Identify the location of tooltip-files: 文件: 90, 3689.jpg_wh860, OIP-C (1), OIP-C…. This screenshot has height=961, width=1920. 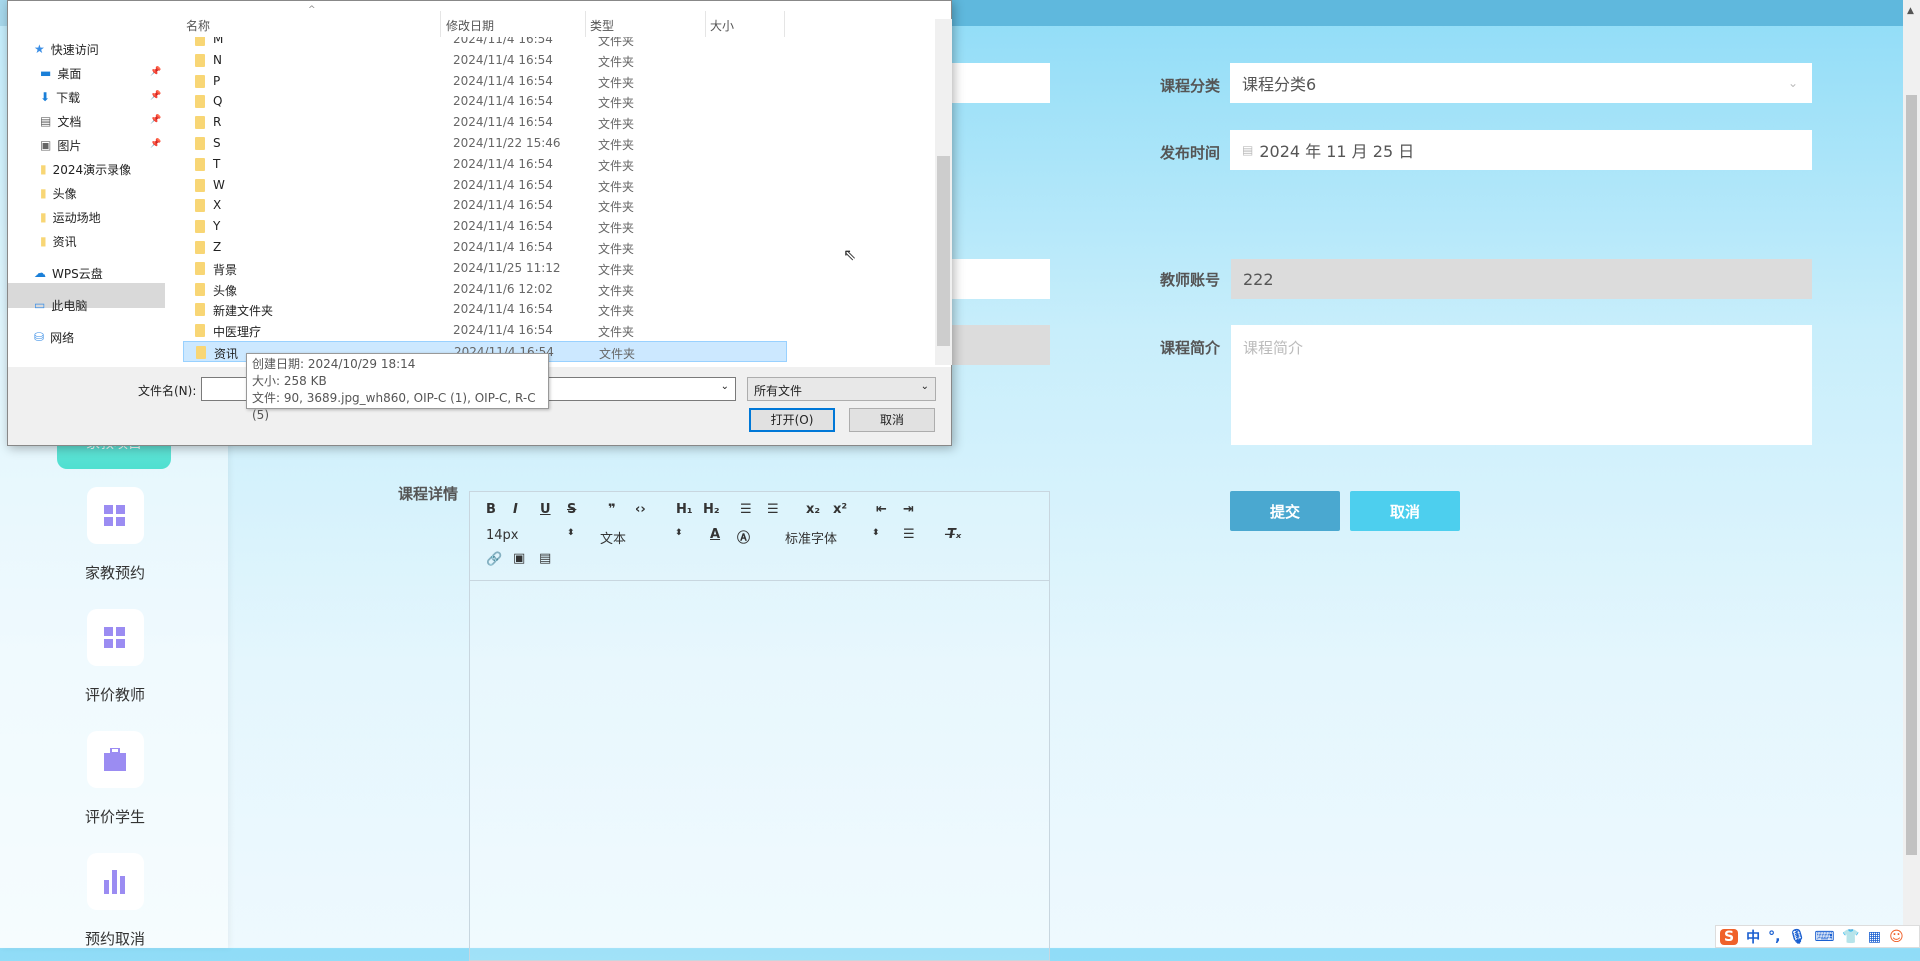
(394, 406).